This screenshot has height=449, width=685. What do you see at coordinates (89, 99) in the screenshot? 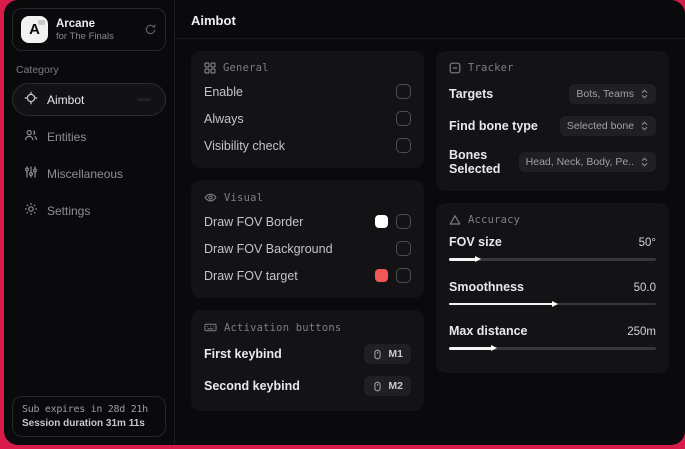
I see `sidebar-item-aimbot: Aimbot` at bounding box center [89, 99].